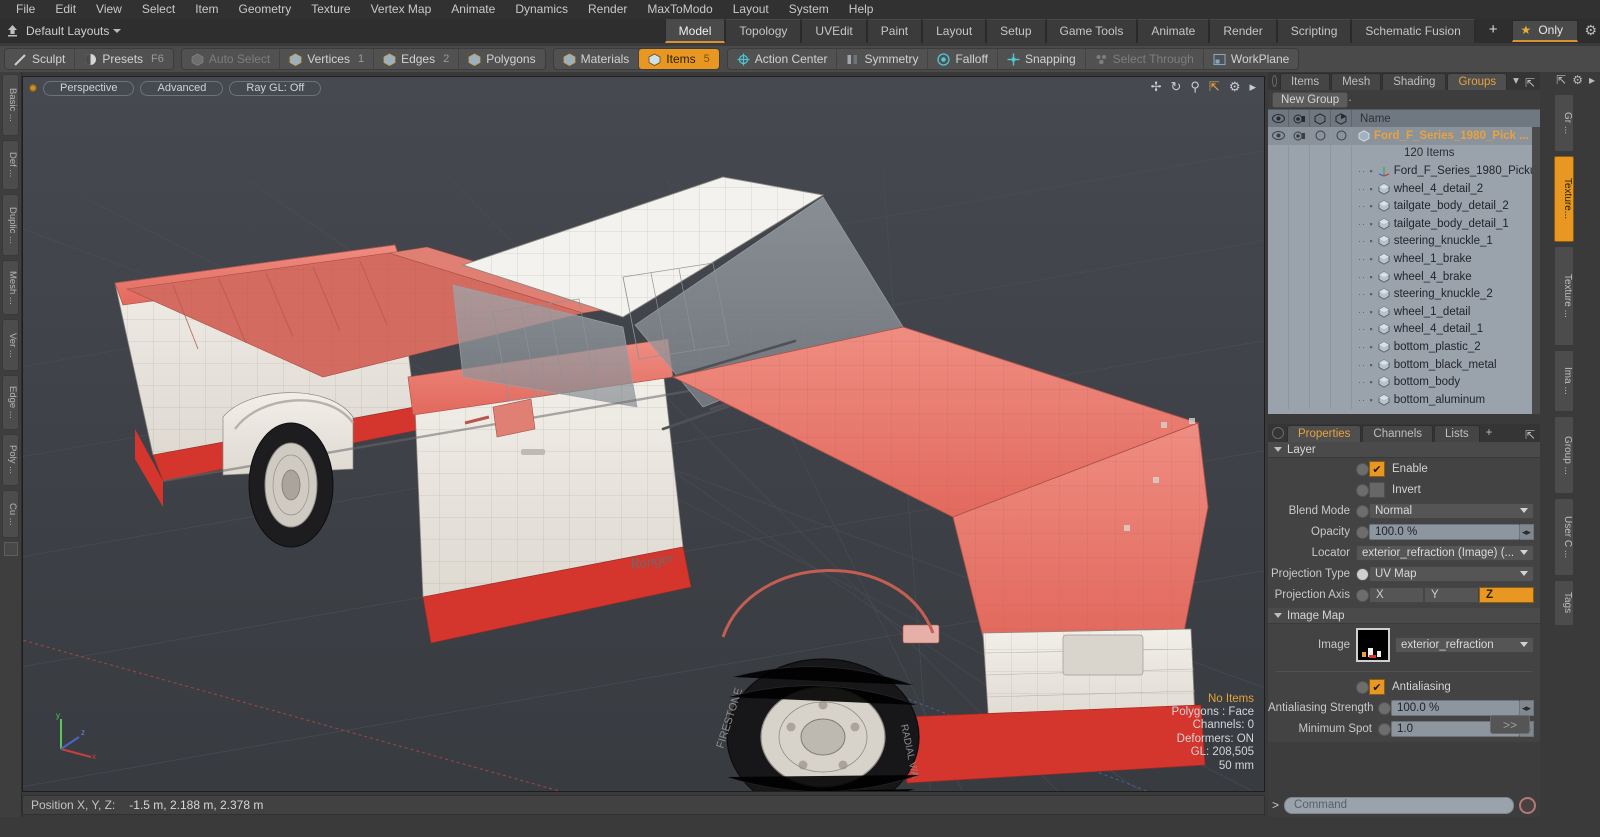 The image size is (1600, 837). Describe the element at coordinates (1446, 259) in the screenshot. I see `list-item-name: ·· ▪ wheel_1_brake` at that location.